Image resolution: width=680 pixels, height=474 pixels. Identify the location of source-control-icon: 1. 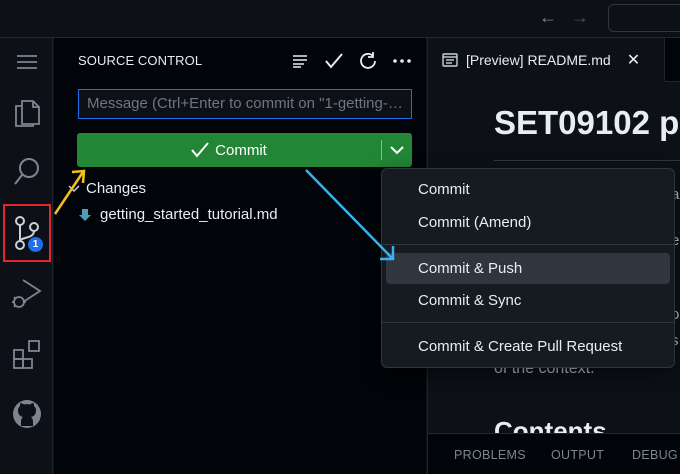
(27, 233).